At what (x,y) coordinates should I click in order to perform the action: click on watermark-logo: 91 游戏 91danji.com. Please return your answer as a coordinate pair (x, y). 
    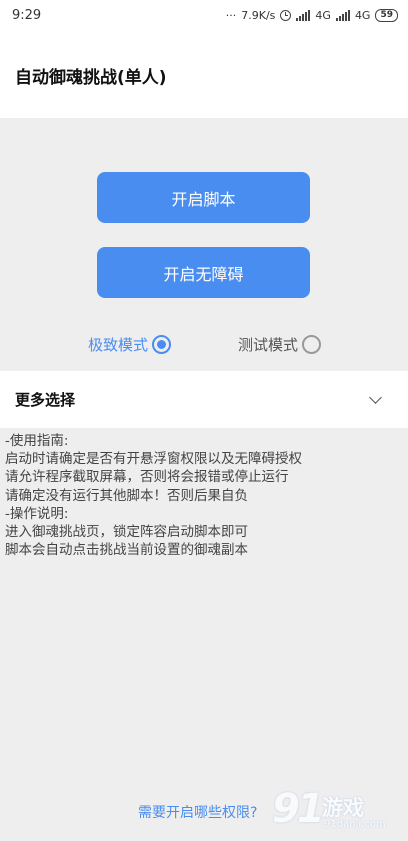
    Looking at the image, I should click on (338, 810).